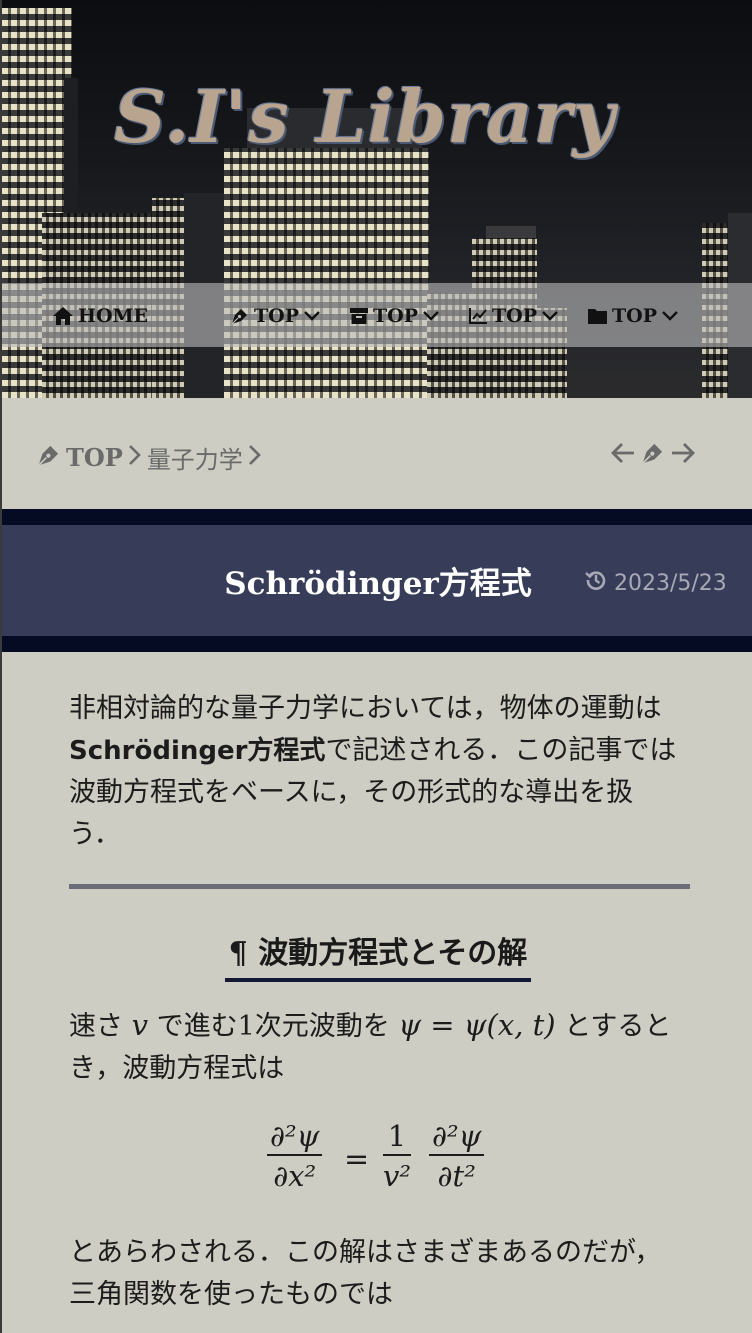 The image size is (752, 1333). I want to click on breadcrumb-category-link: 量子力学, so click(195, 457).